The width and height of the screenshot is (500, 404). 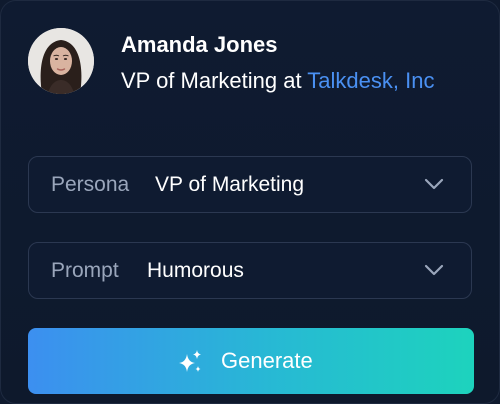 I want to click on company-link: Talkdesk, Inc, so click(x=370, y=80).